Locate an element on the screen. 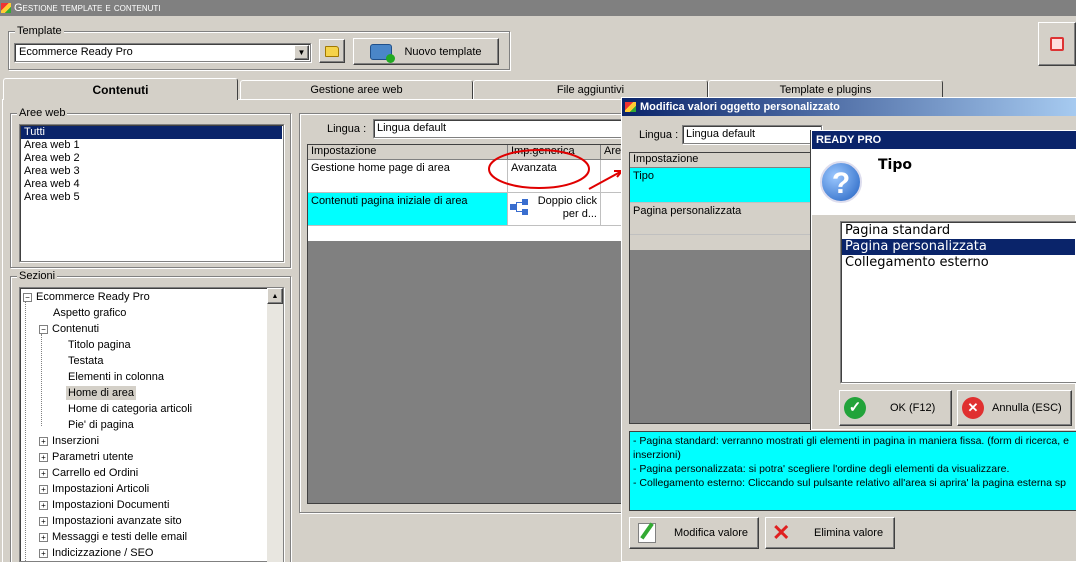 This screenshot has width=1076, height=562. list-item: Collegamento esterno is located at coordinates (958, 263).